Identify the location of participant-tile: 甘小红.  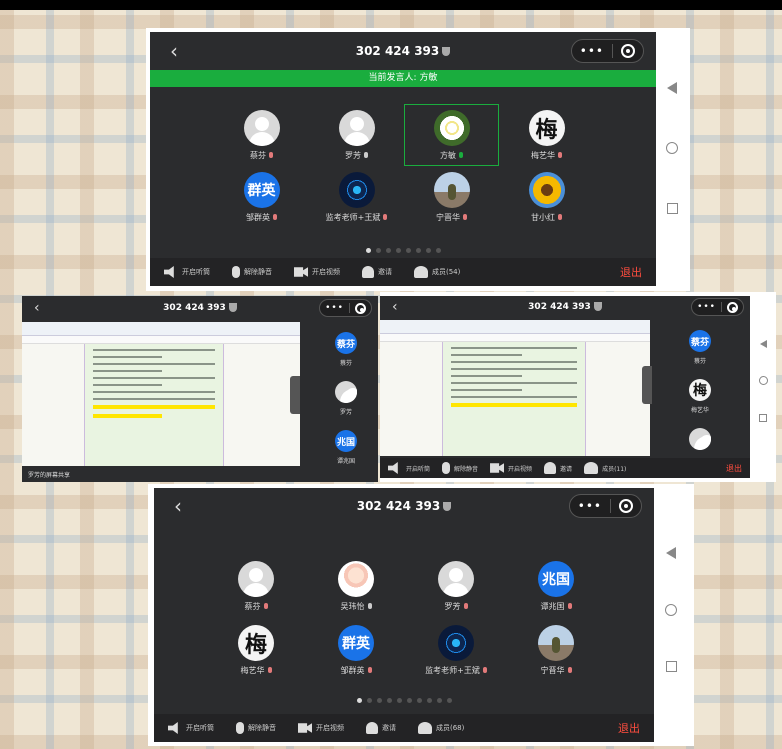
(546, 197).